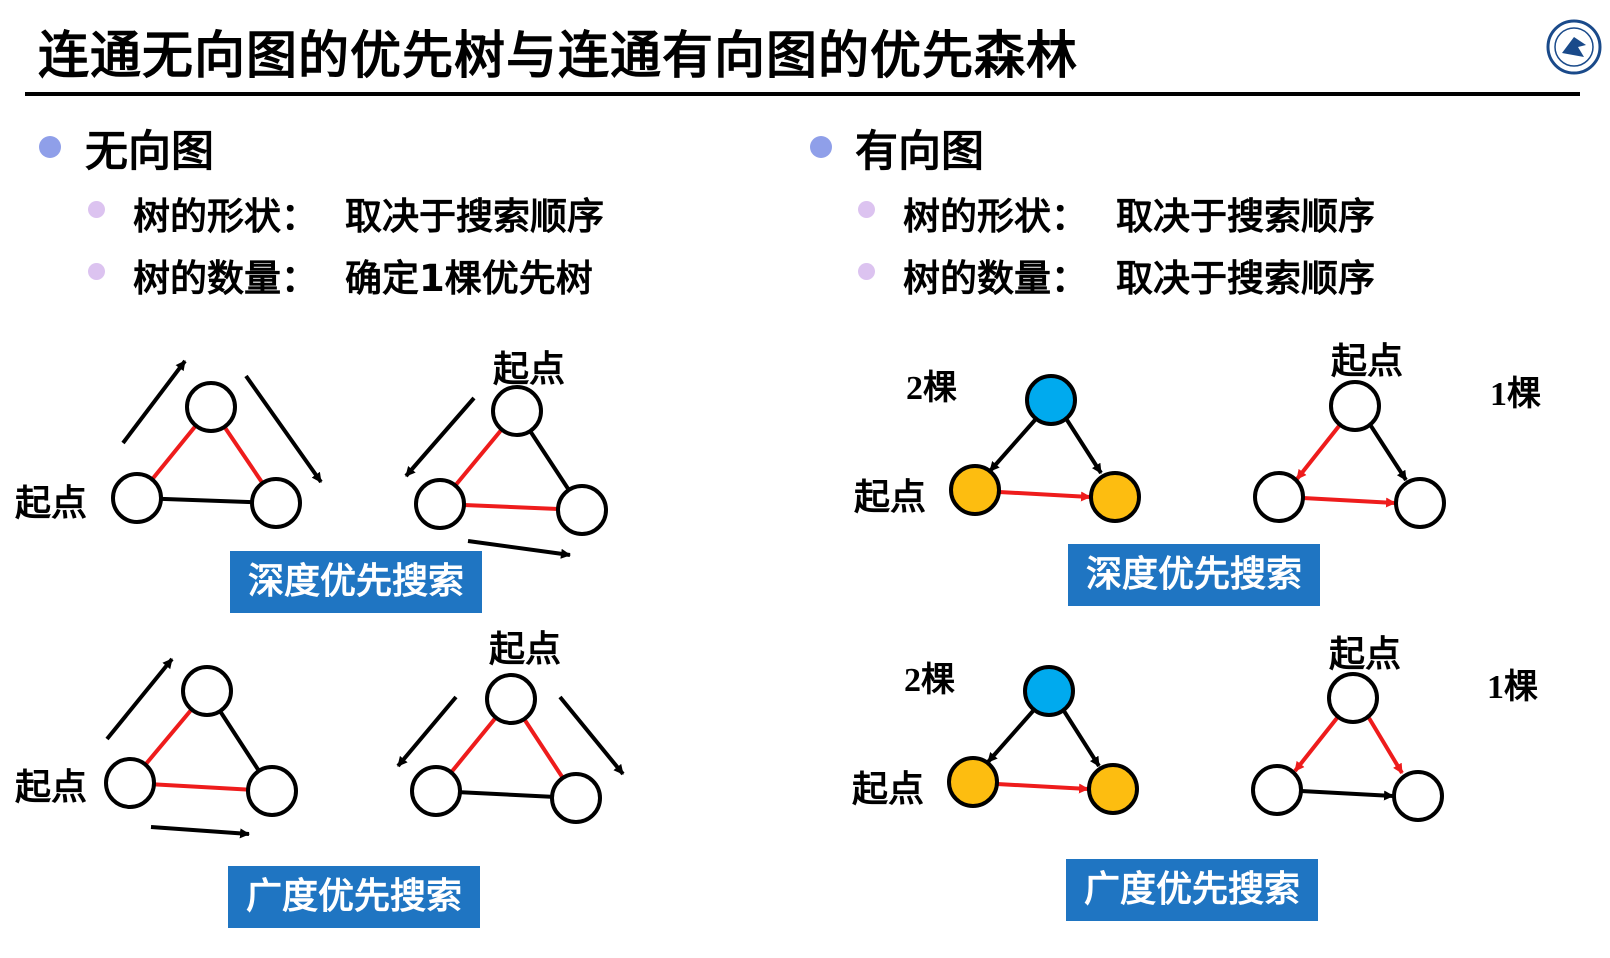  I want to click on undirected-bfs-graph-b, so click(506, 748).